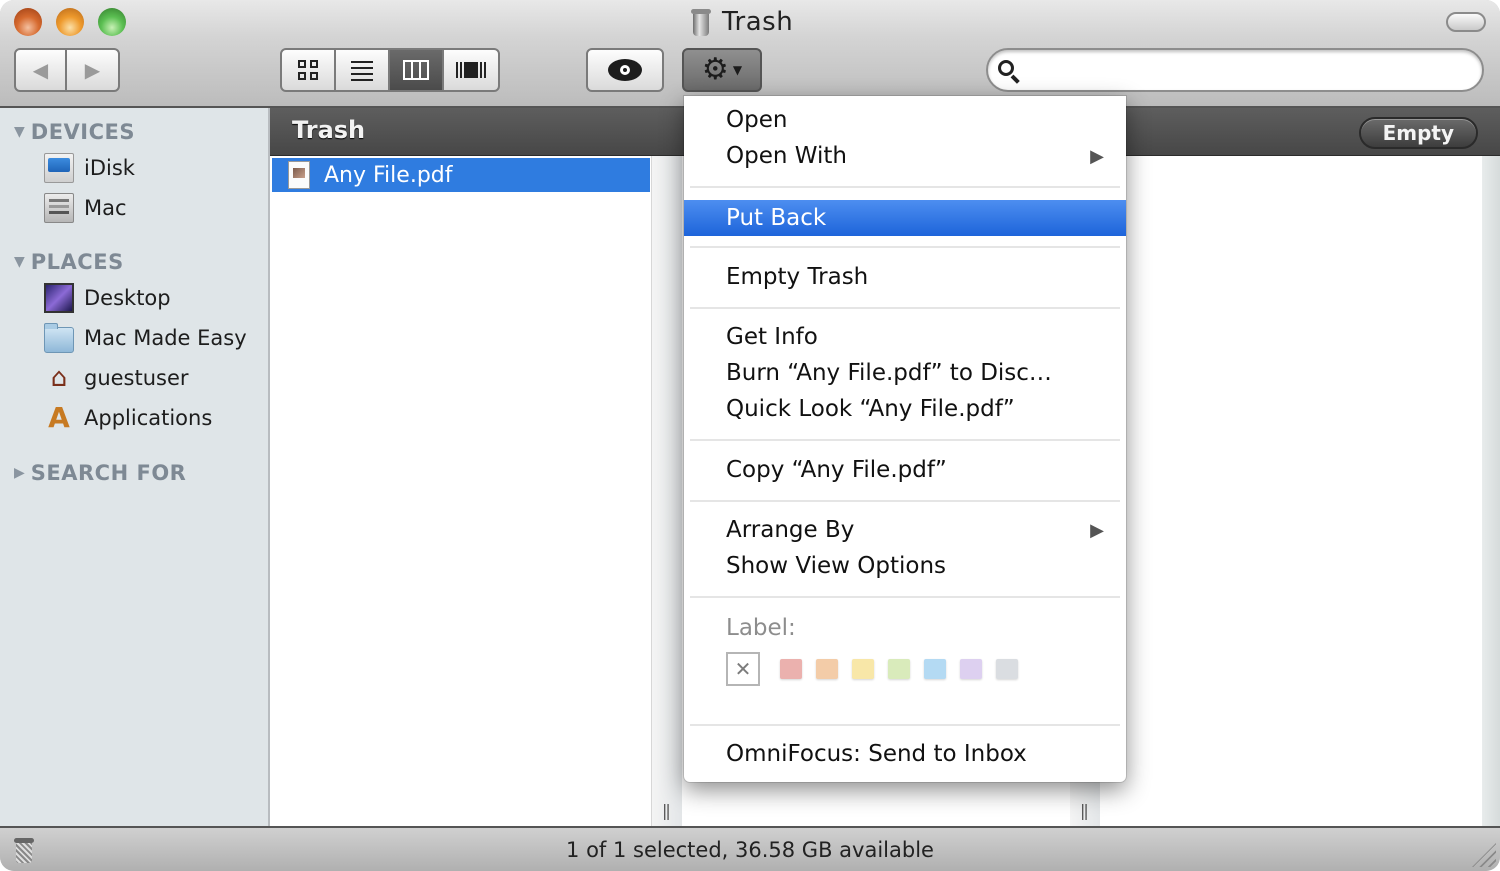  What do you see at coordinates (827, 669) in the screenshot?
I see `label-swatch-orange` at bounding box center [827, 669].